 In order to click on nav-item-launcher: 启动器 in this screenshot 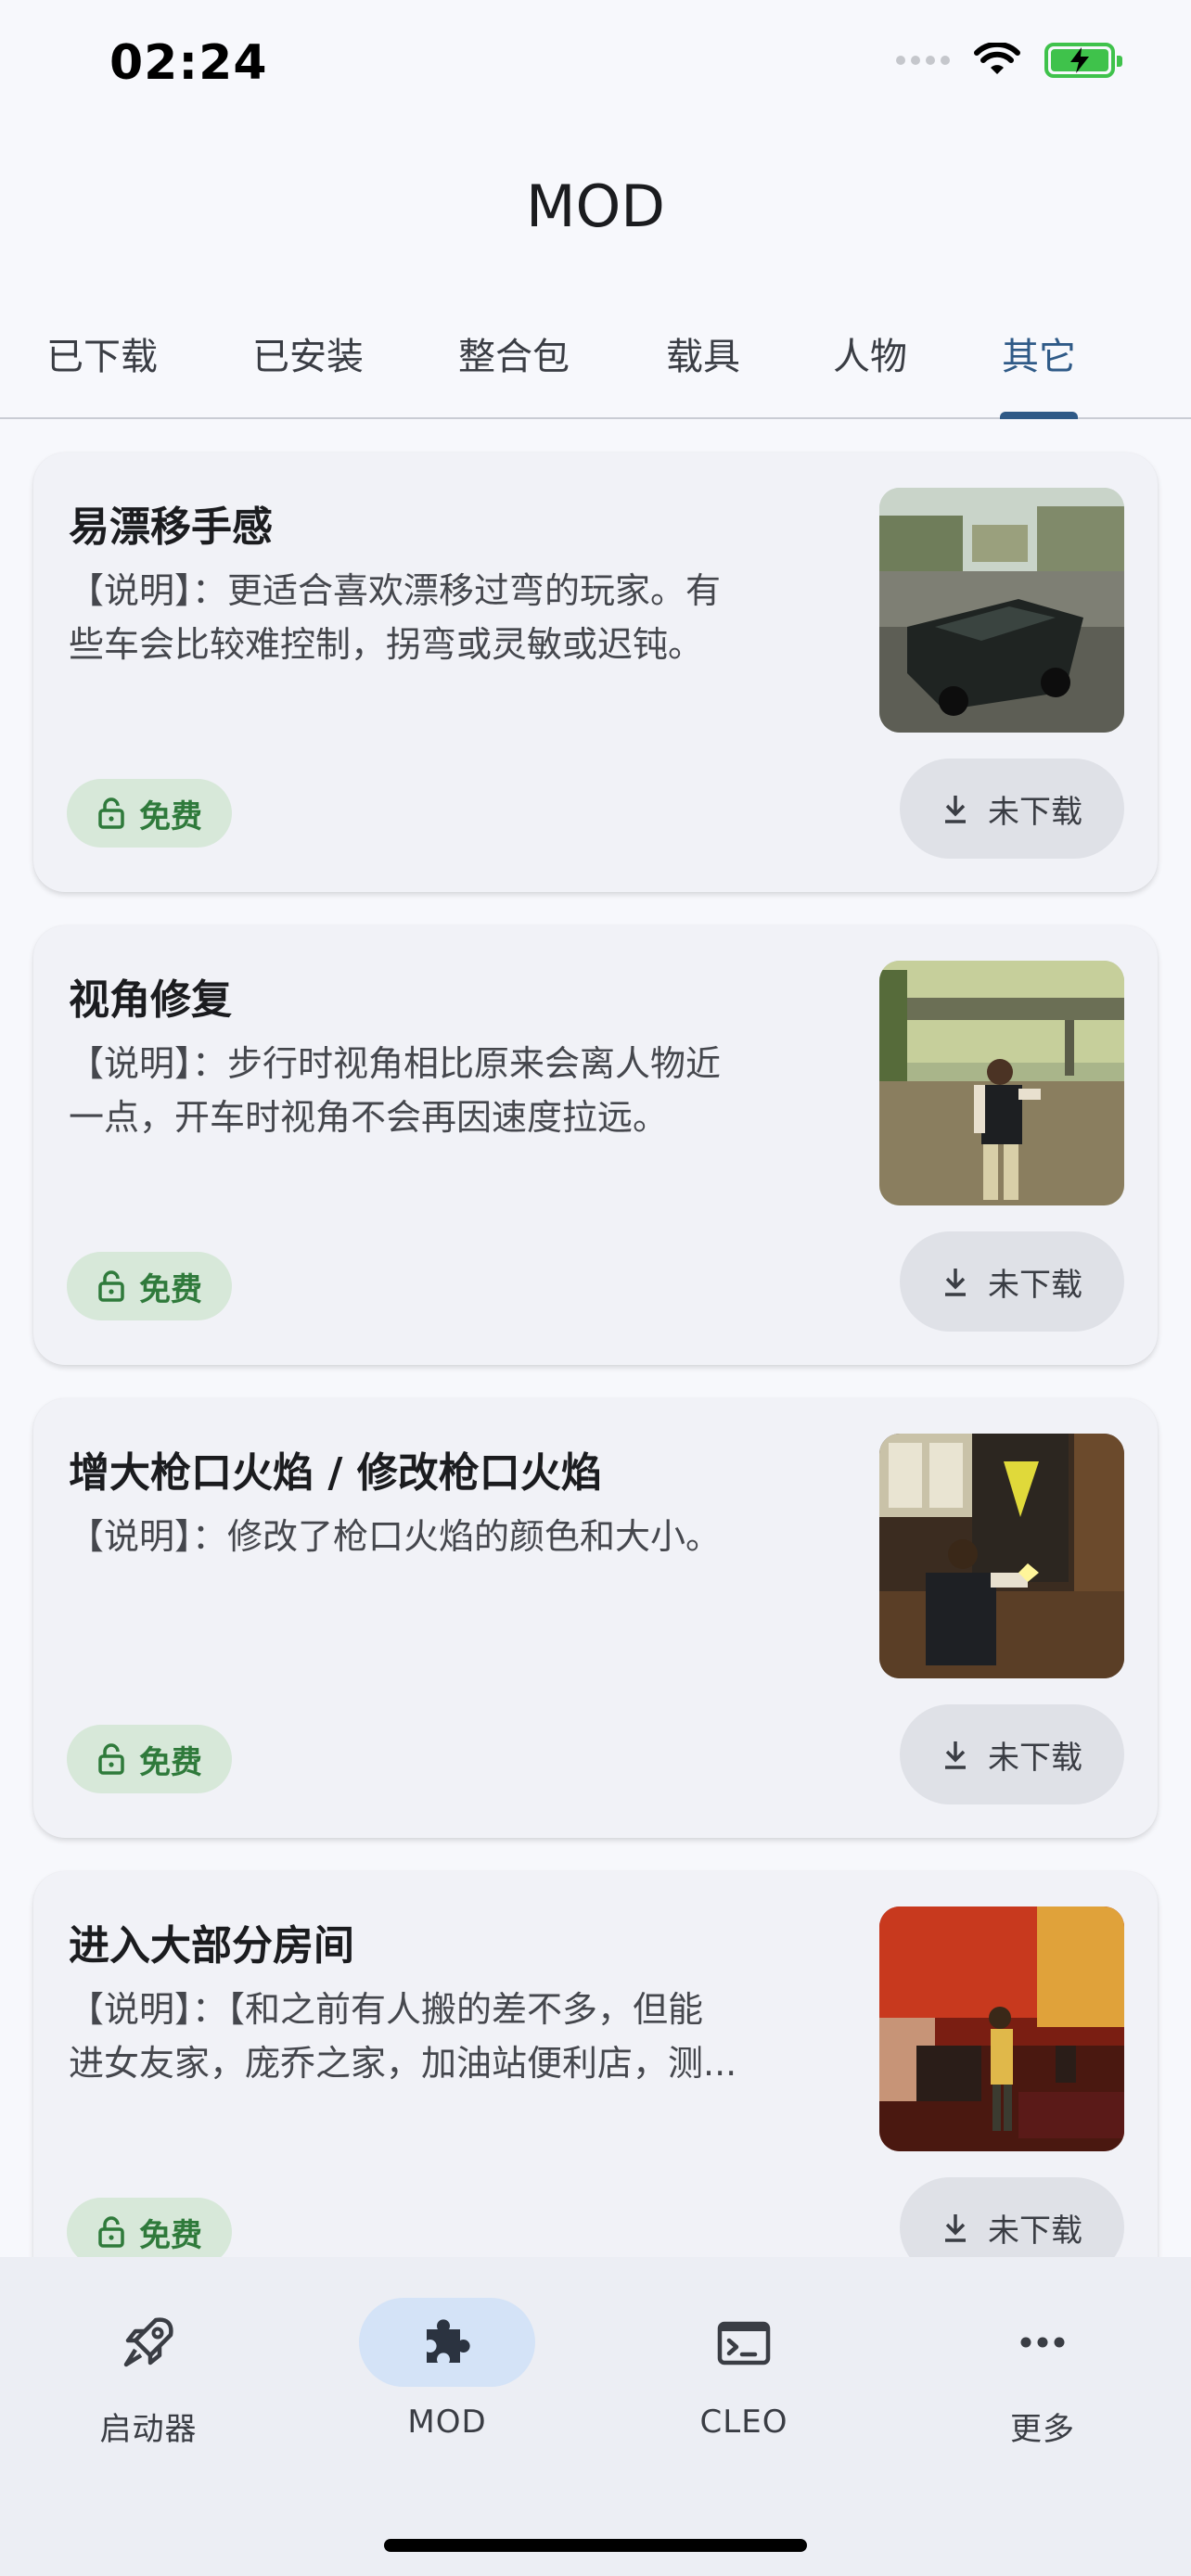, I will do `click(148, 2373)`.